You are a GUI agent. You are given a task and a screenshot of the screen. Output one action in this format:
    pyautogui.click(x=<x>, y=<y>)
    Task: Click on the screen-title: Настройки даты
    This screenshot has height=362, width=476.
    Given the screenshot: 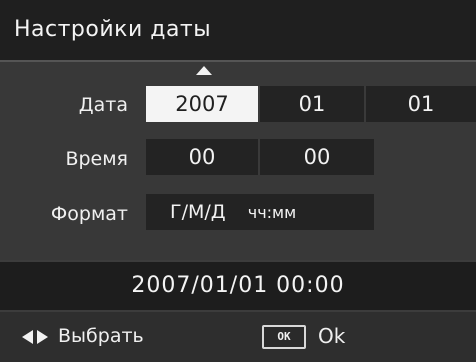 What is the action you would take?
    pyautogui.click(x=113, y=29)
    